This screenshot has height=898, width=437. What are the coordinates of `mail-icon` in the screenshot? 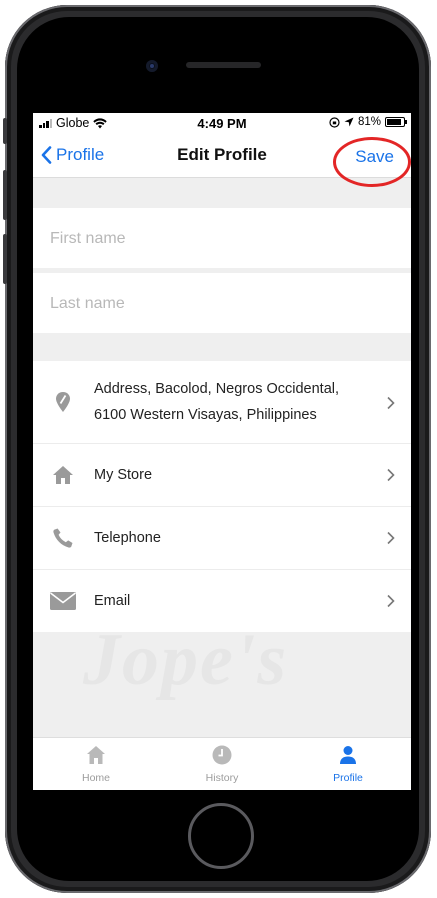 It's located at (63, 601).